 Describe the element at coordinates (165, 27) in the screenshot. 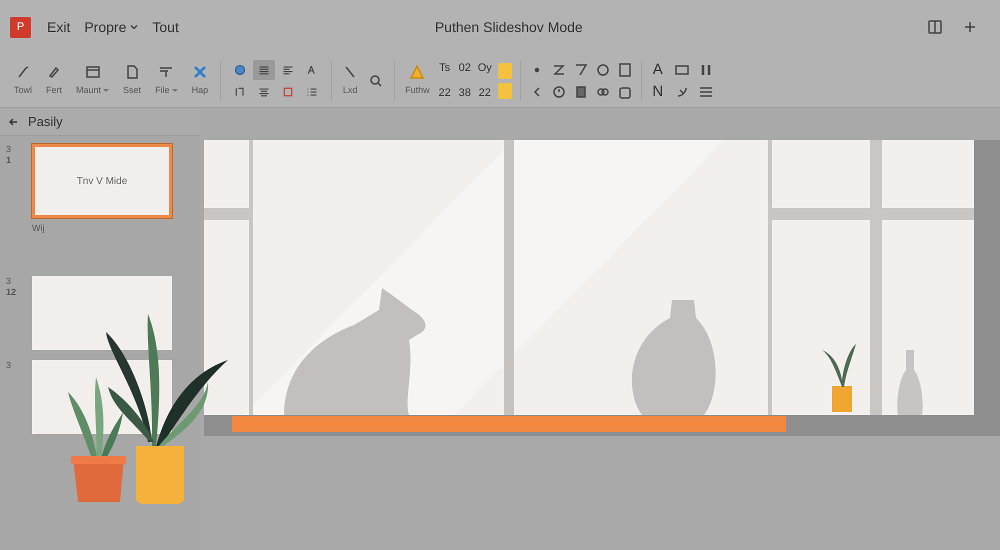

I see `menu-item: Tout` at that location.